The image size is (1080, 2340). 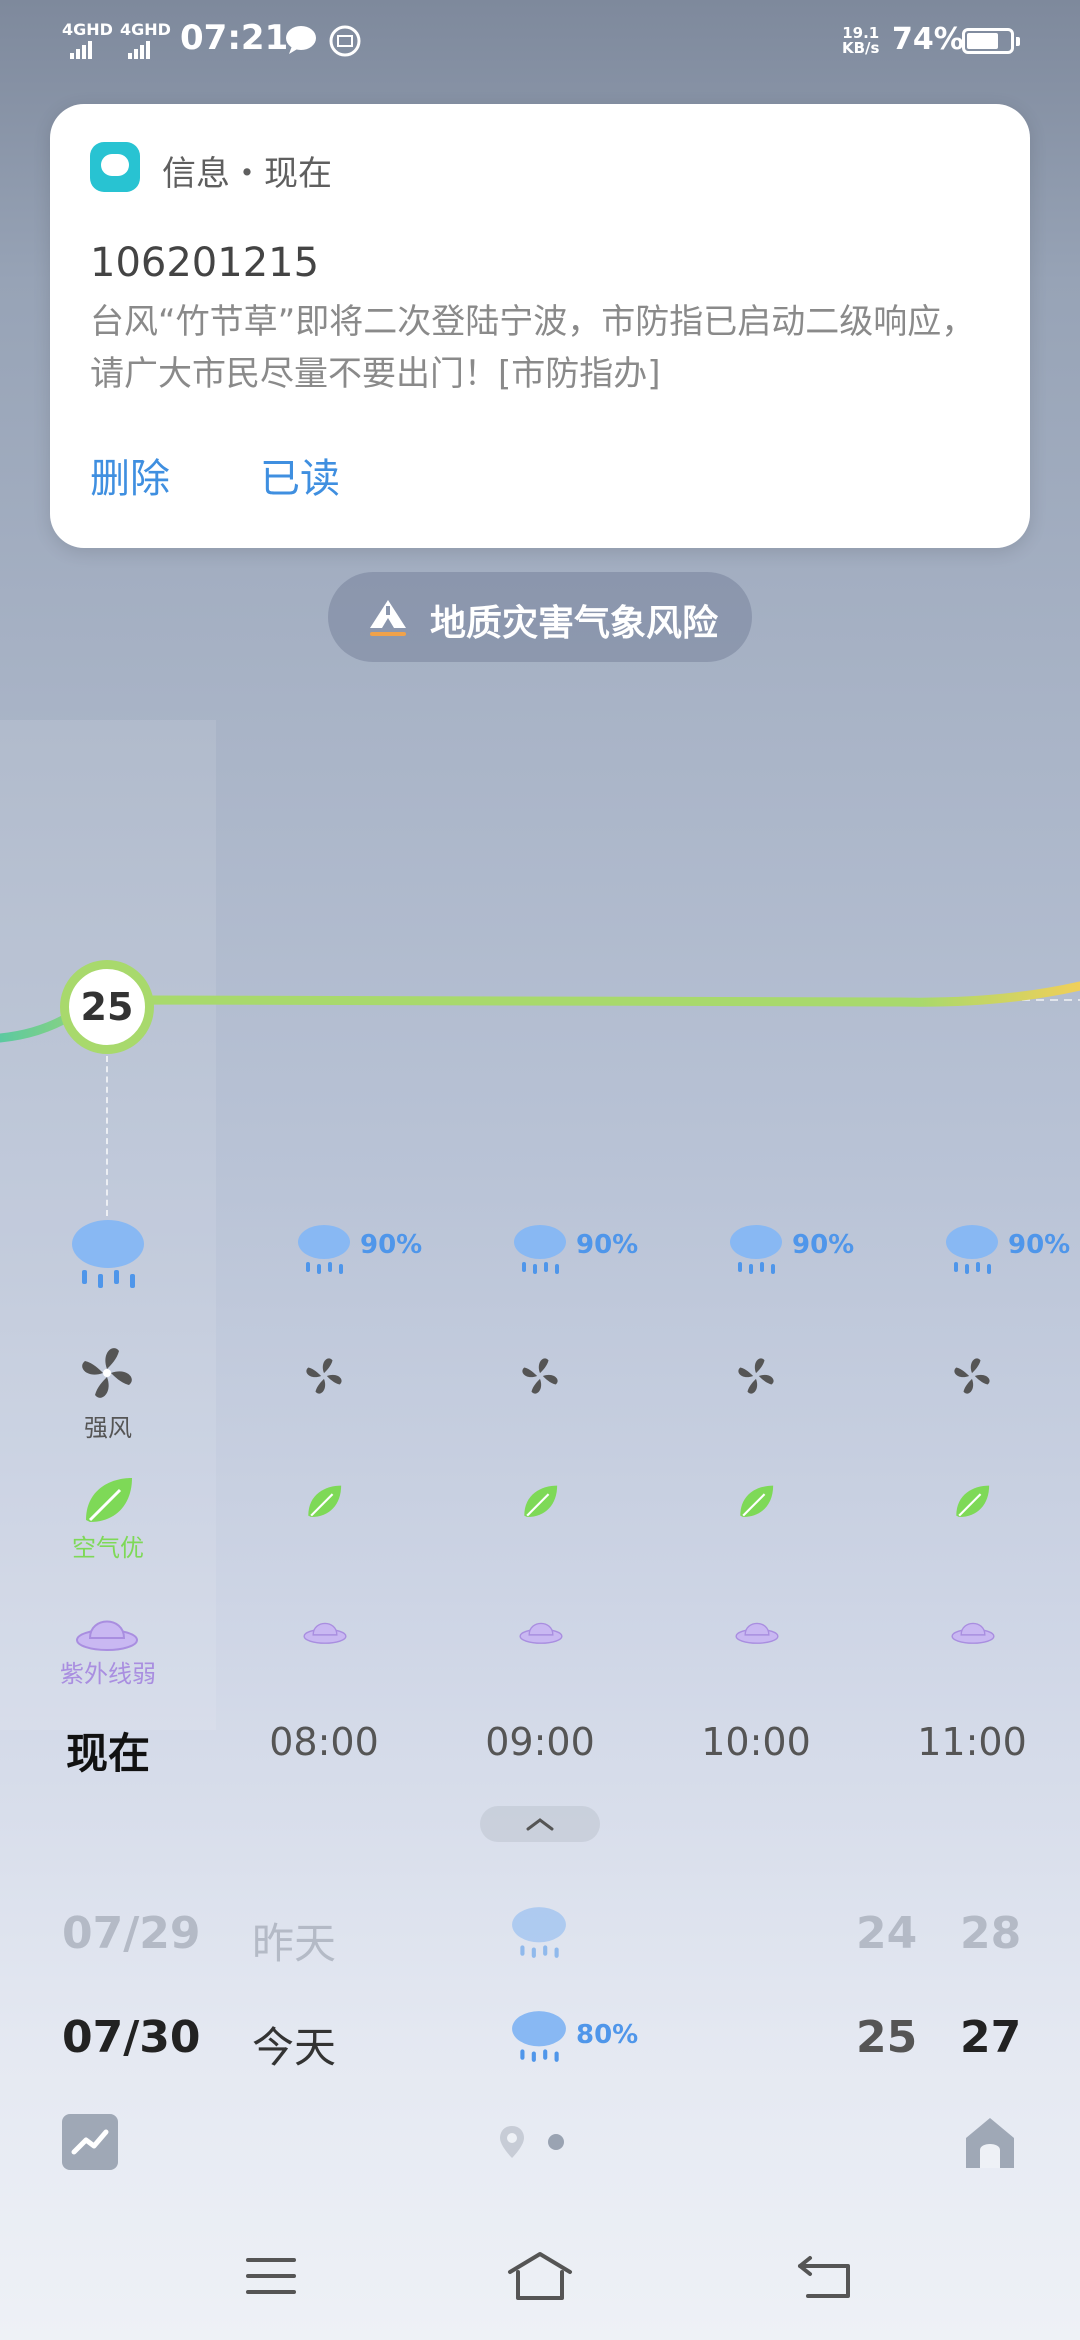 I want to click on now-marker-line, so click(x=107, y=1136).